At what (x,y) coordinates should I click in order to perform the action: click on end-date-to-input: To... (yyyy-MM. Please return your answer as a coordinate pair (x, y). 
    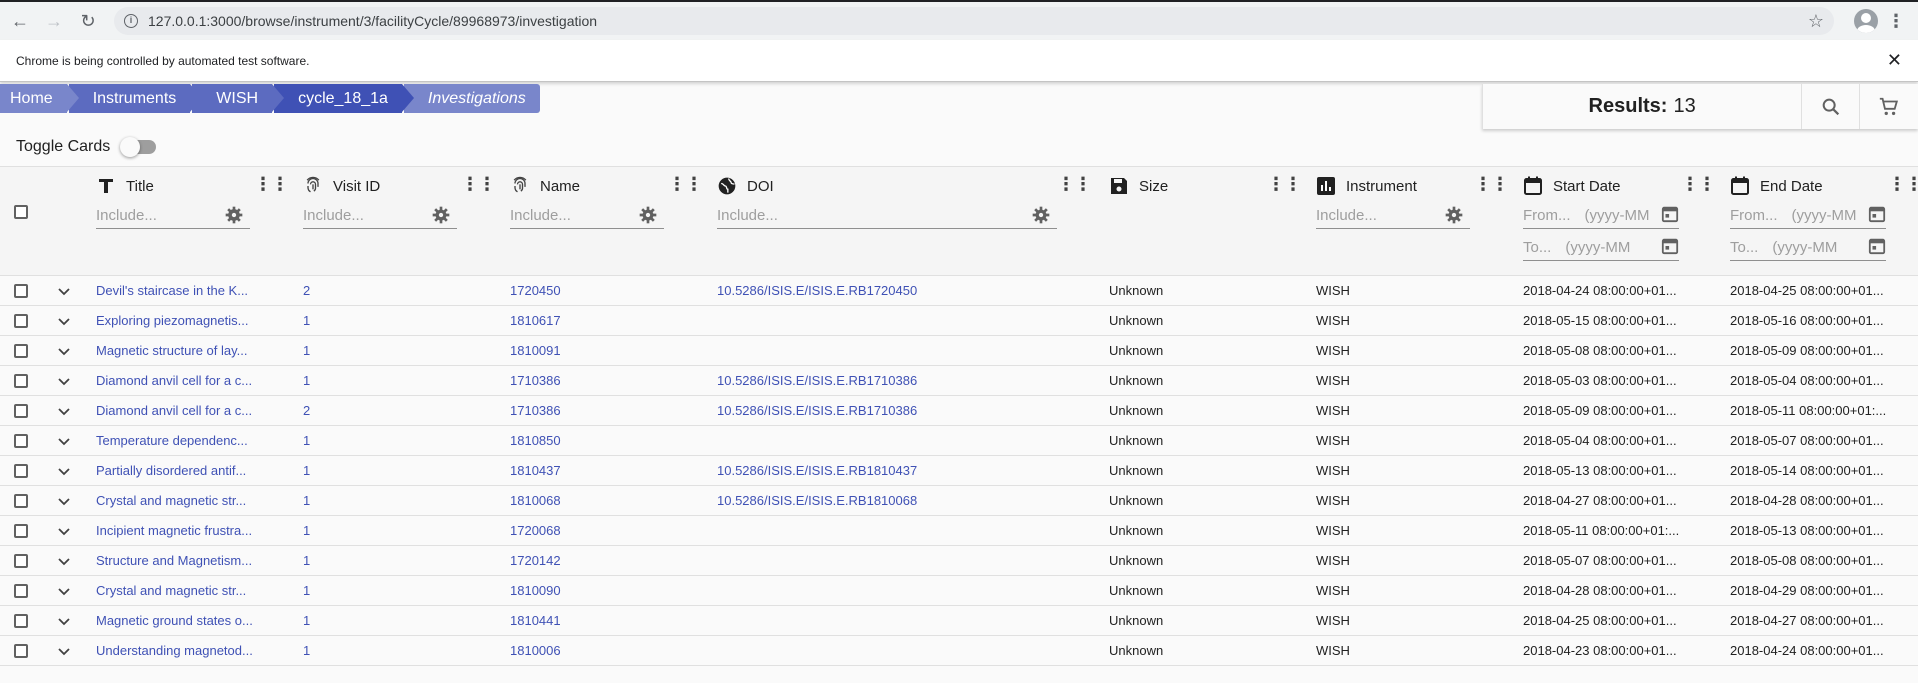
    Looking at the image, I should click on (1808, 248).